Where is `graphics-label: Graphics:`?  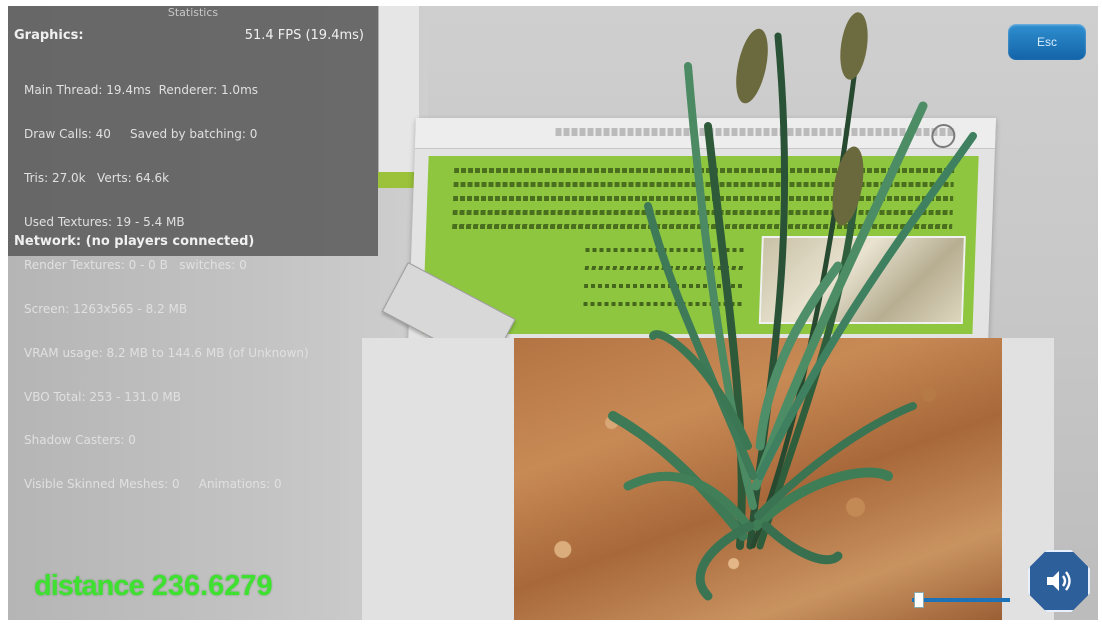
graphics-label: Graphics: is located at coordinates (49, 35).